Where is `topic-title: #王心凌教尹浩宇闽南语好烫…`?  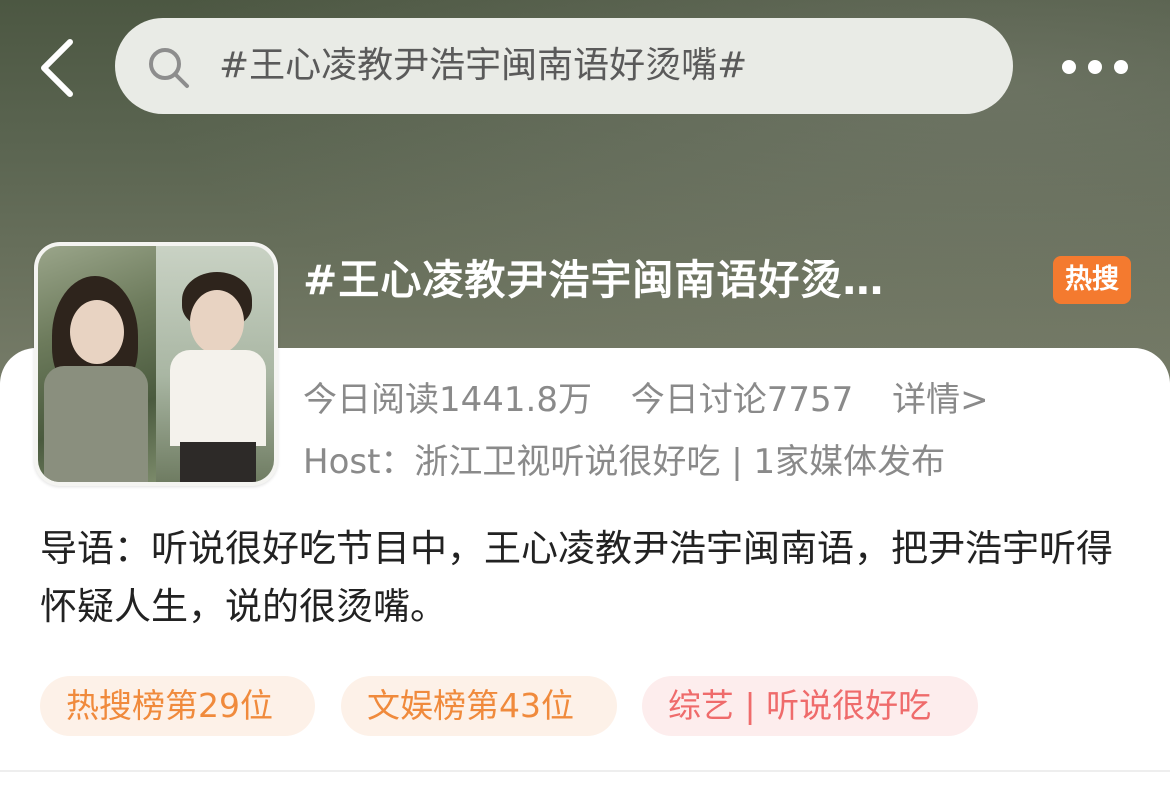 topic-title: #王心凌教尹浩宇闽南语好烫… is located at coordinates (594, 280).